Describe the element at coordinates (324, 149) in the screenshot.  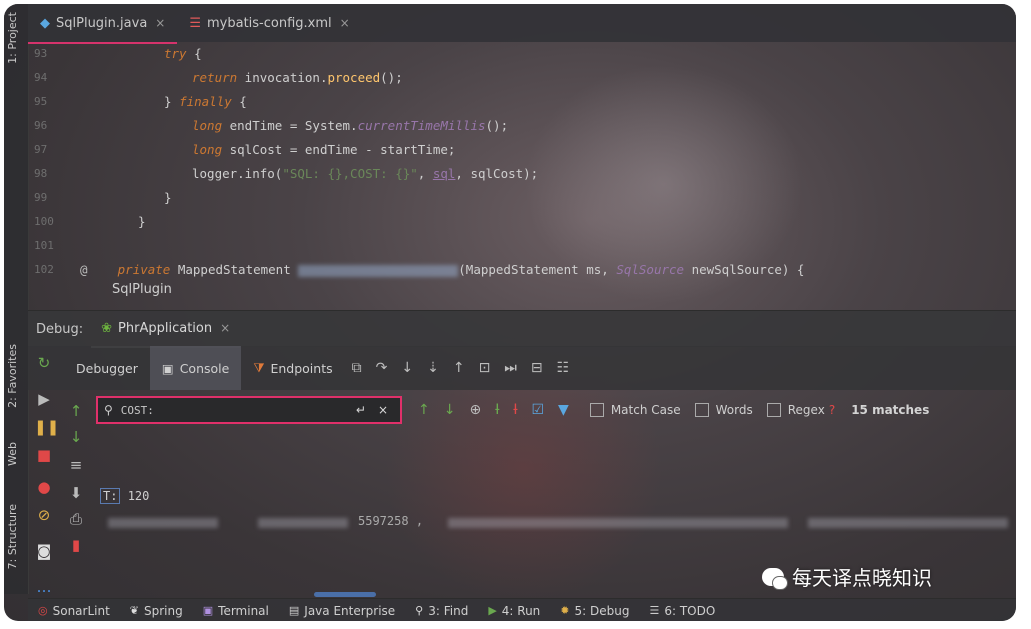
I see `code-line-97: long sqlCost = endTime - startTime;` at that location.